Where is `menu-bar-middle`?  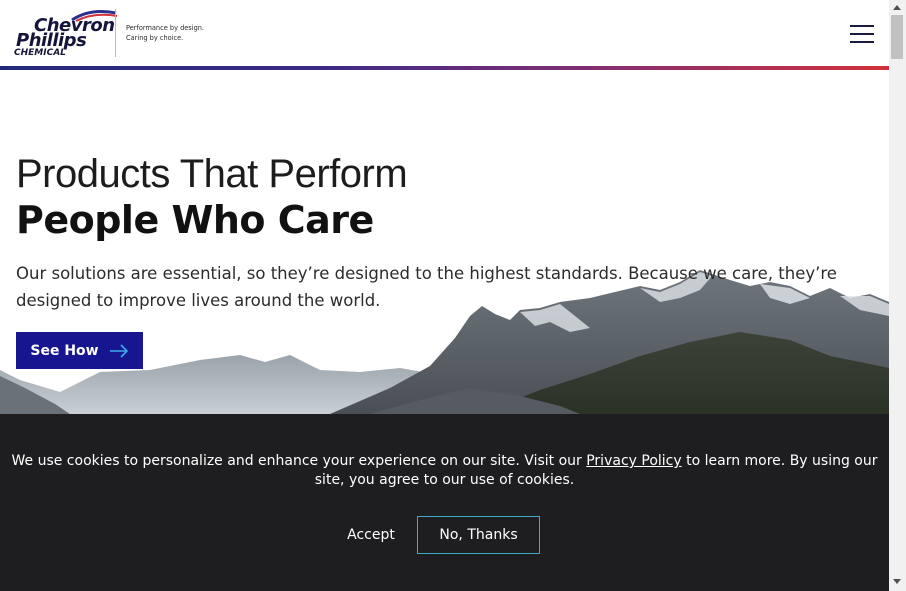 menu-bar-middle is located at coordinates (862, 34).